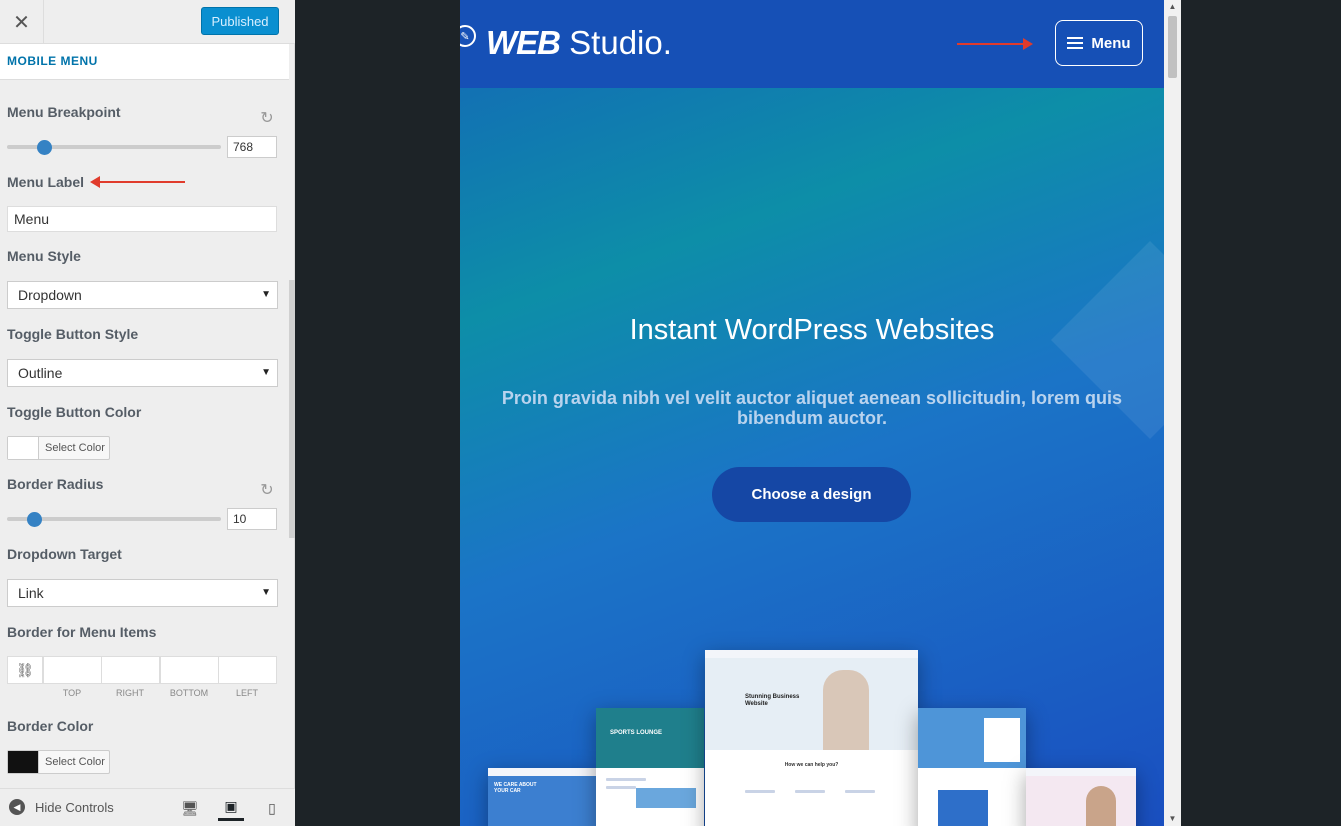  I want to click on sidebar-scrollbar, so click(292, 409).